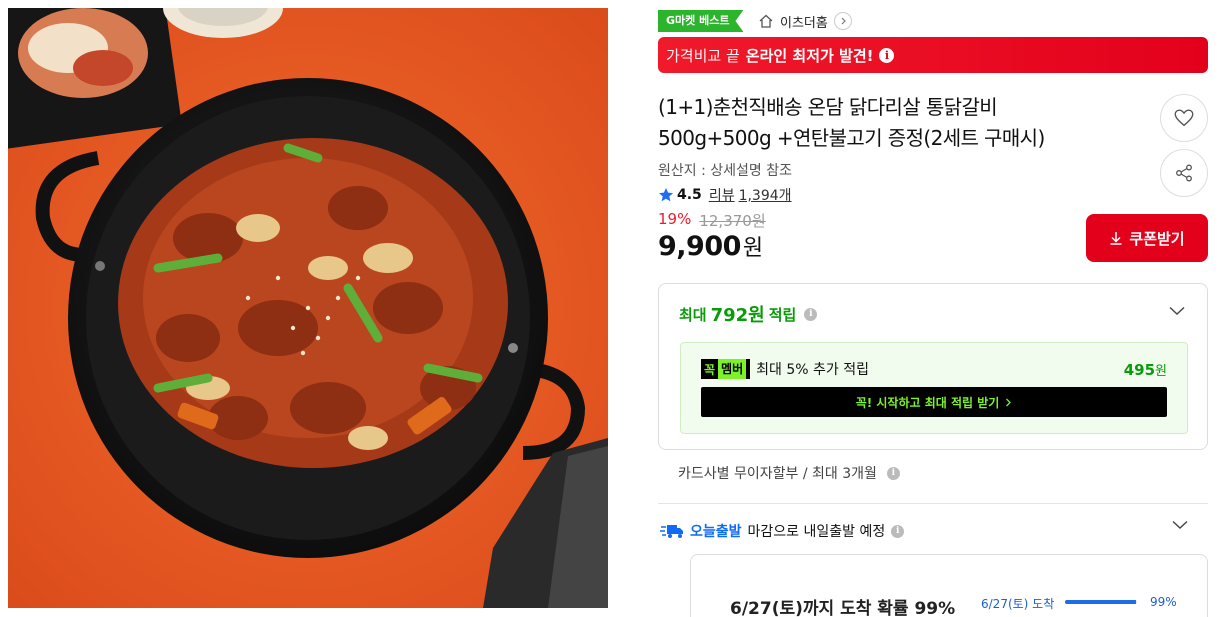 This screenshot has height=617, width=1221. I want to click on review-label: 리뷰, so click(722, 195).